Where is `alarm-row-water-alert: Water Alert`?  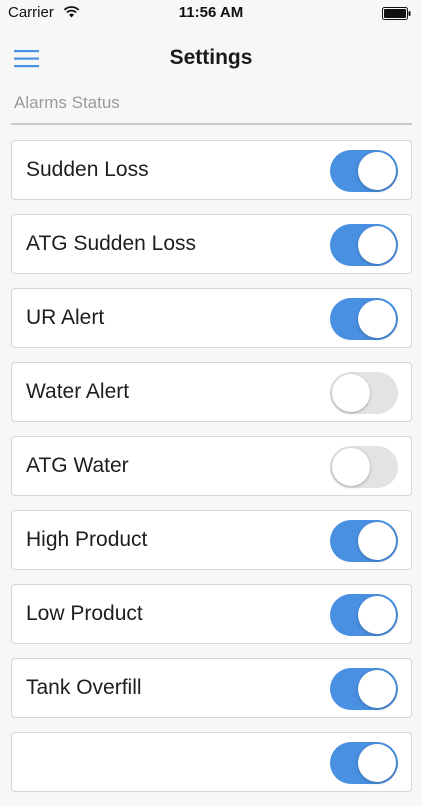 alarm-row-water-alert: Water Alert is located at coordinates (211, 392).